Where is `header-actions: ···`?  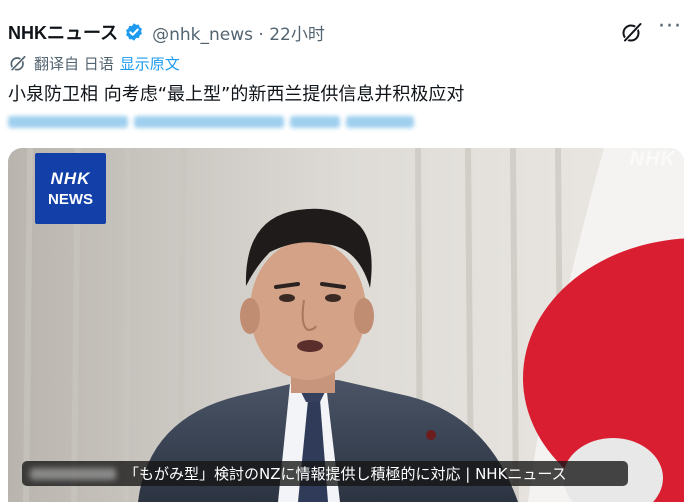
header-actions: ··· is located at coordinates (651, 32).